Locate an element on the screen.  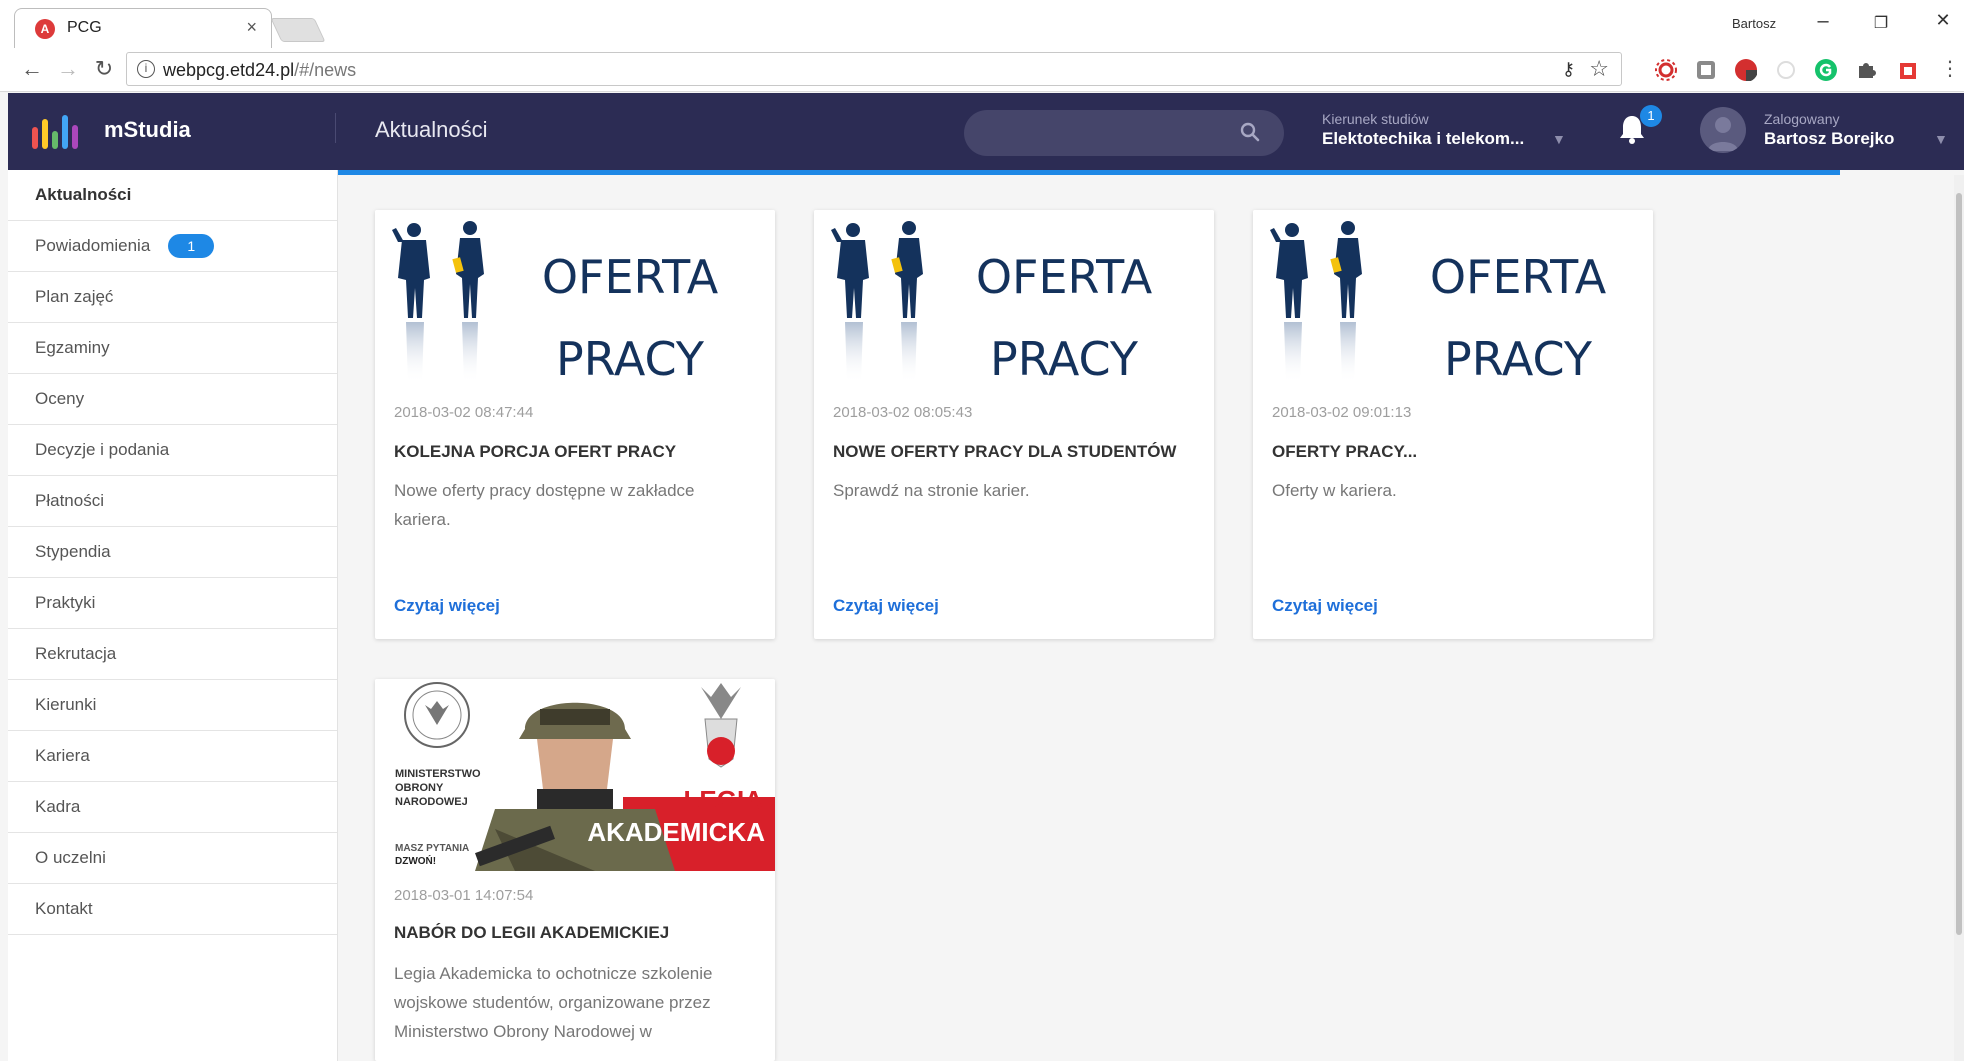
reload-icon: ↻ is located at coordinates (104, 69).